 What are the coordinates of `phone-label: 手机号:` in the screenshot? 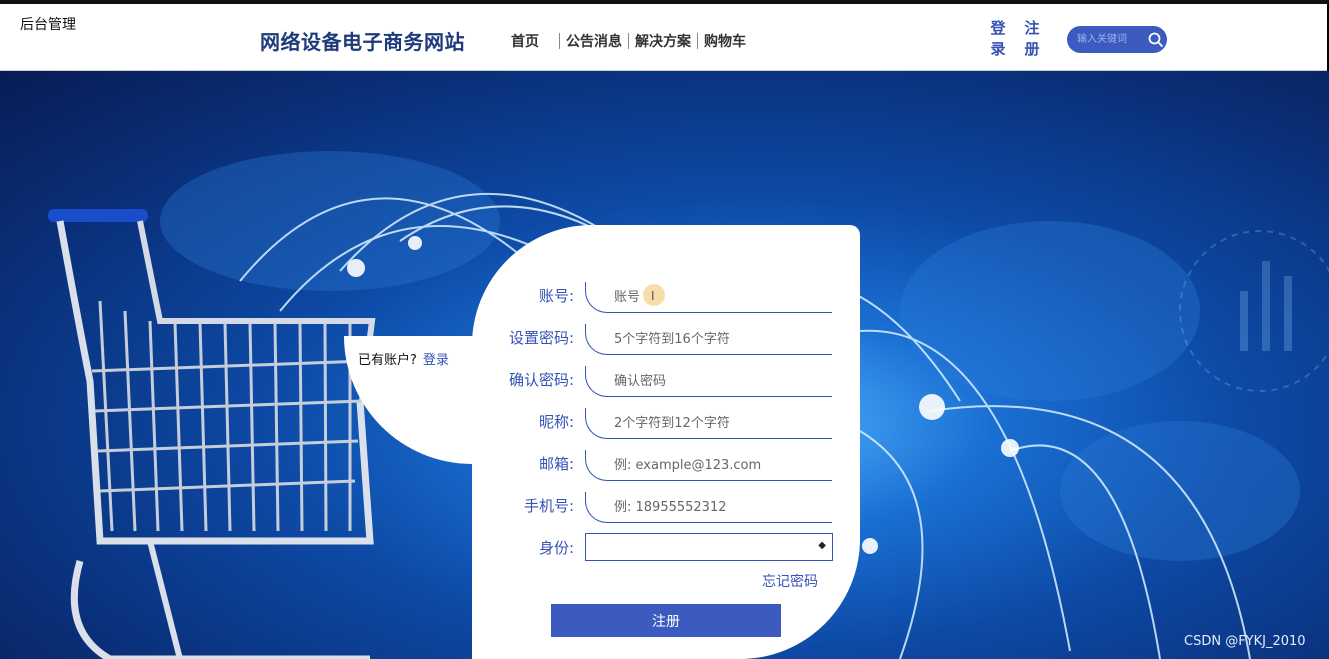 It's located at (548, 506).